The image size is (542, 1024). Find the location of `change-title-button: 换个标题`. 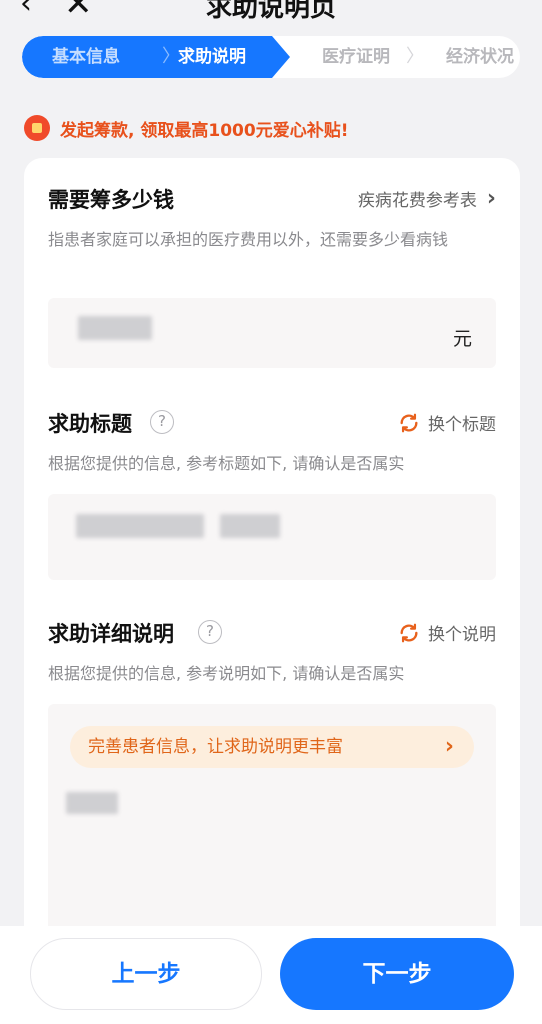

change-title-button: 换个标题 is located at coordinates (447, 422).